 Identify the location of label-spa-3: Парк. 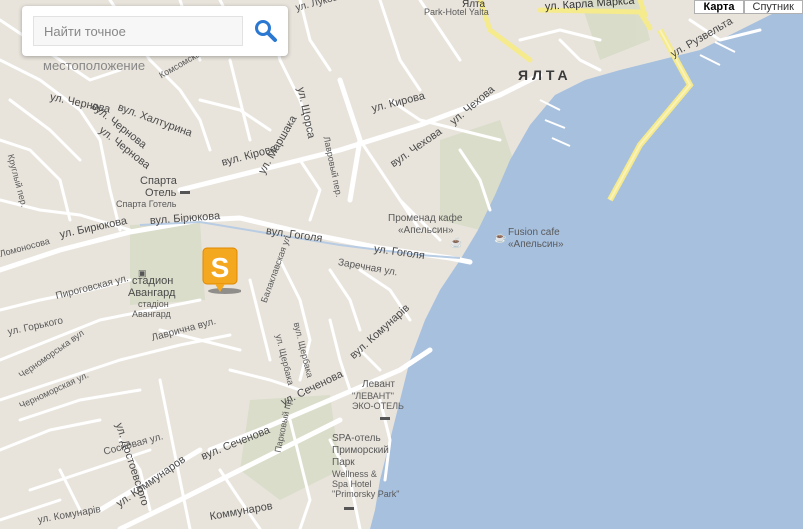
(343, 462).